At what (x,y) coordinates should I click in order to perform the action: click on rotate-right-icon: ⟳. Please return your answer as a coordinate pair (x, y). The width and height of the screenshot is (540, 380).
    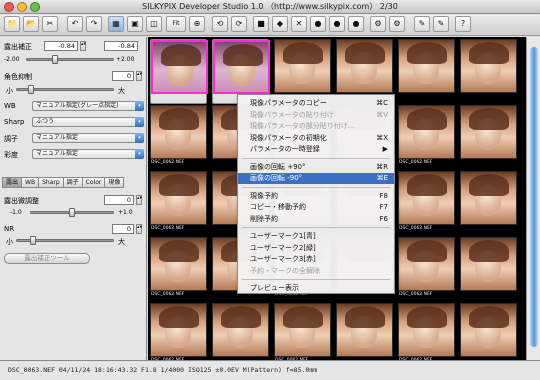
    Looking at the image, I should click on (239, 24).